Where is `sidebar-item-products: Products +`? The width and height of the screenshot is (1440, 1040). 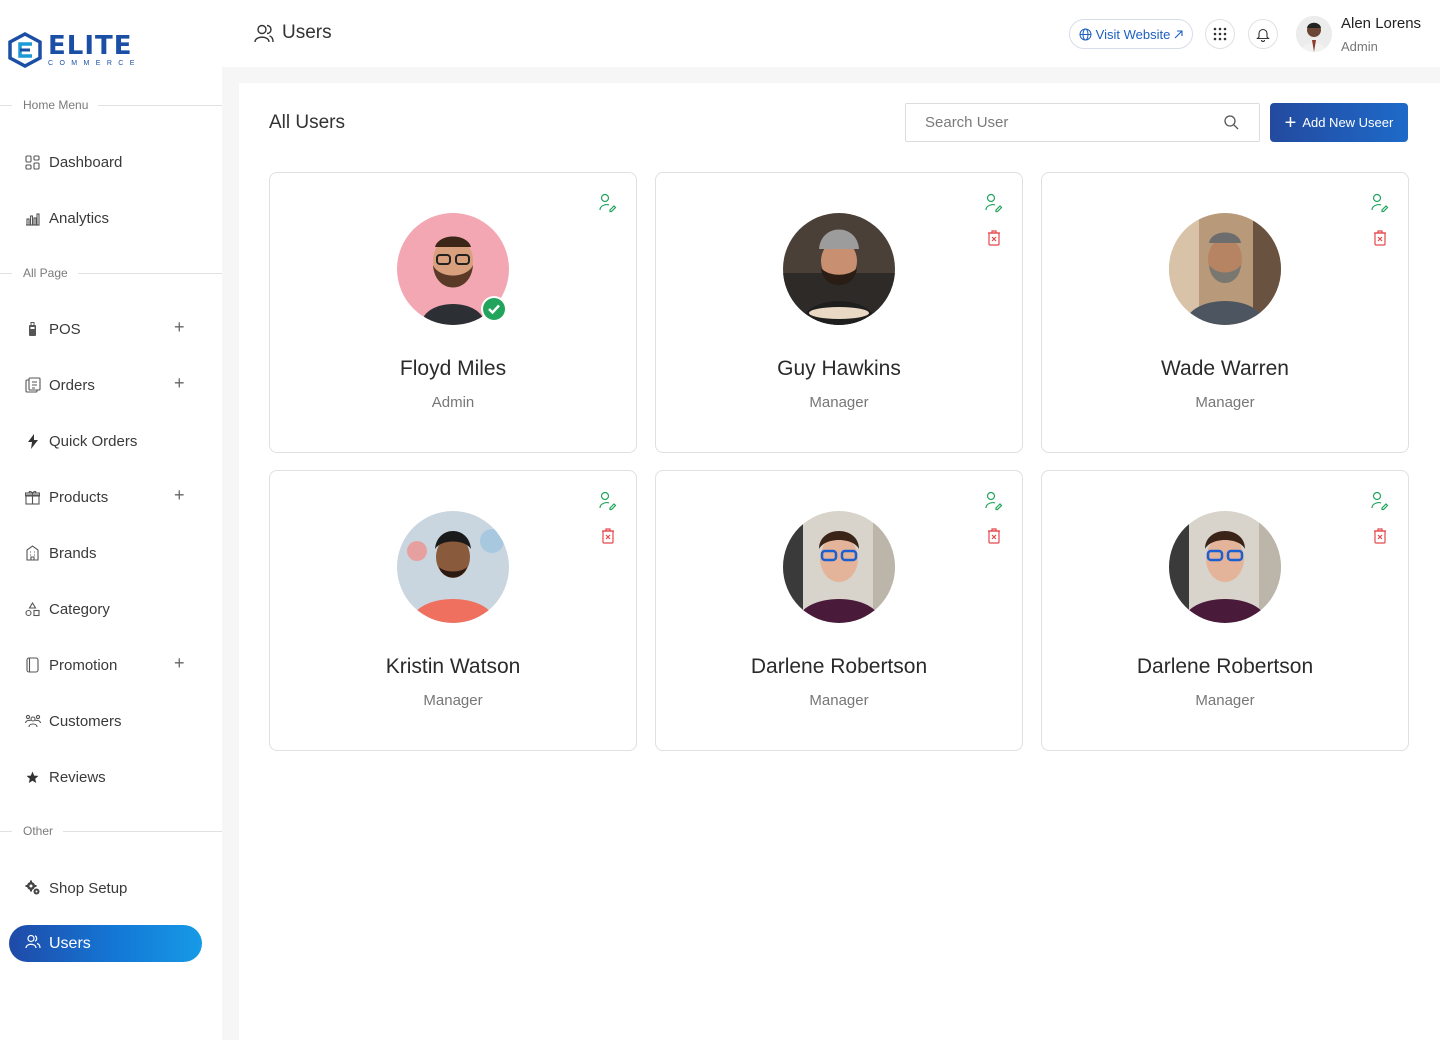 sidebar-item-products: Products + is located at coordinates (109, 497).